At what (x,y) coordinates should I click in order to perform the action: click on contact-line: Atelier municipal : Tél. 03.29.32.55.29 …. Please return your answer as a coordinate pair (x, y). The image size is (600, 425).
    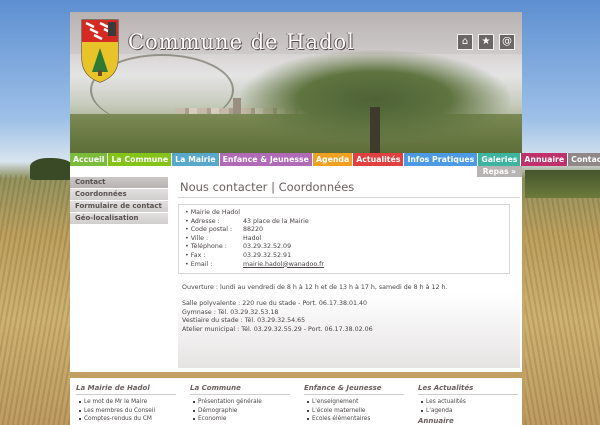
    Looking at the image, I should click on (277, 329).